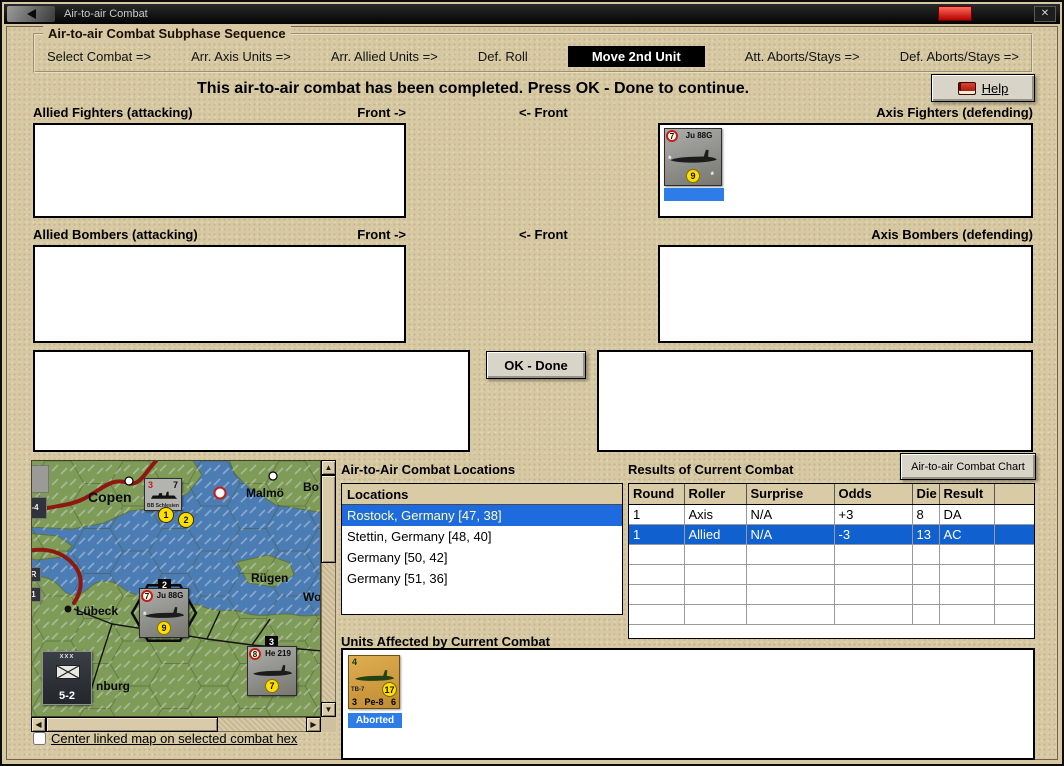 The width and height of the screenshot is (1064, 766). I want to click on map-unit-he219: 8 He 219 7, so click(272, 671).